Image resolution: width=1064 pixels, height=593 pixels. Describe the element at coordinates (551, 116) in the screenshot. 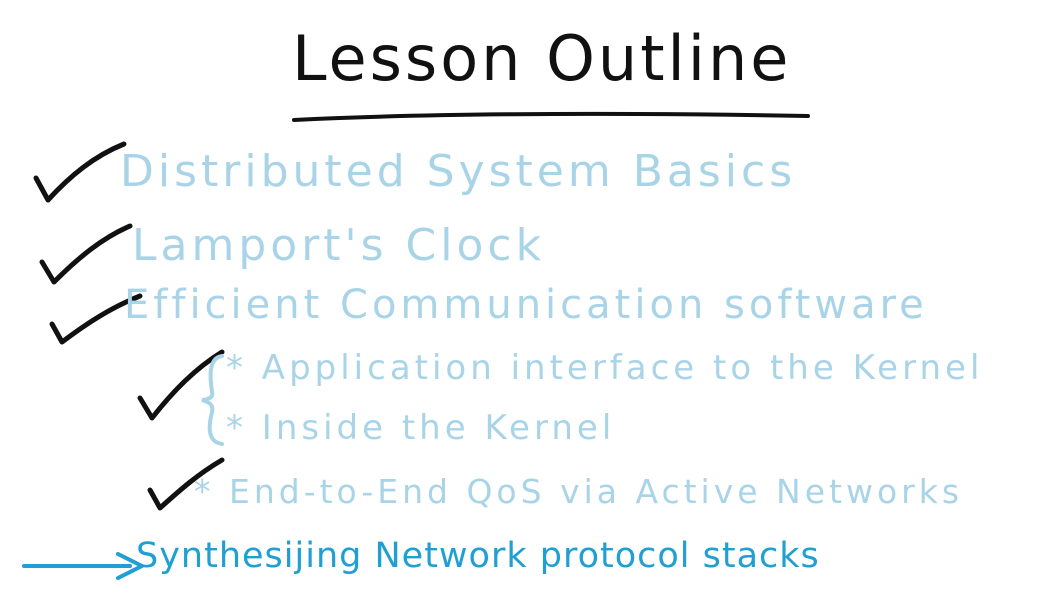

I see `title-underline` at that location.